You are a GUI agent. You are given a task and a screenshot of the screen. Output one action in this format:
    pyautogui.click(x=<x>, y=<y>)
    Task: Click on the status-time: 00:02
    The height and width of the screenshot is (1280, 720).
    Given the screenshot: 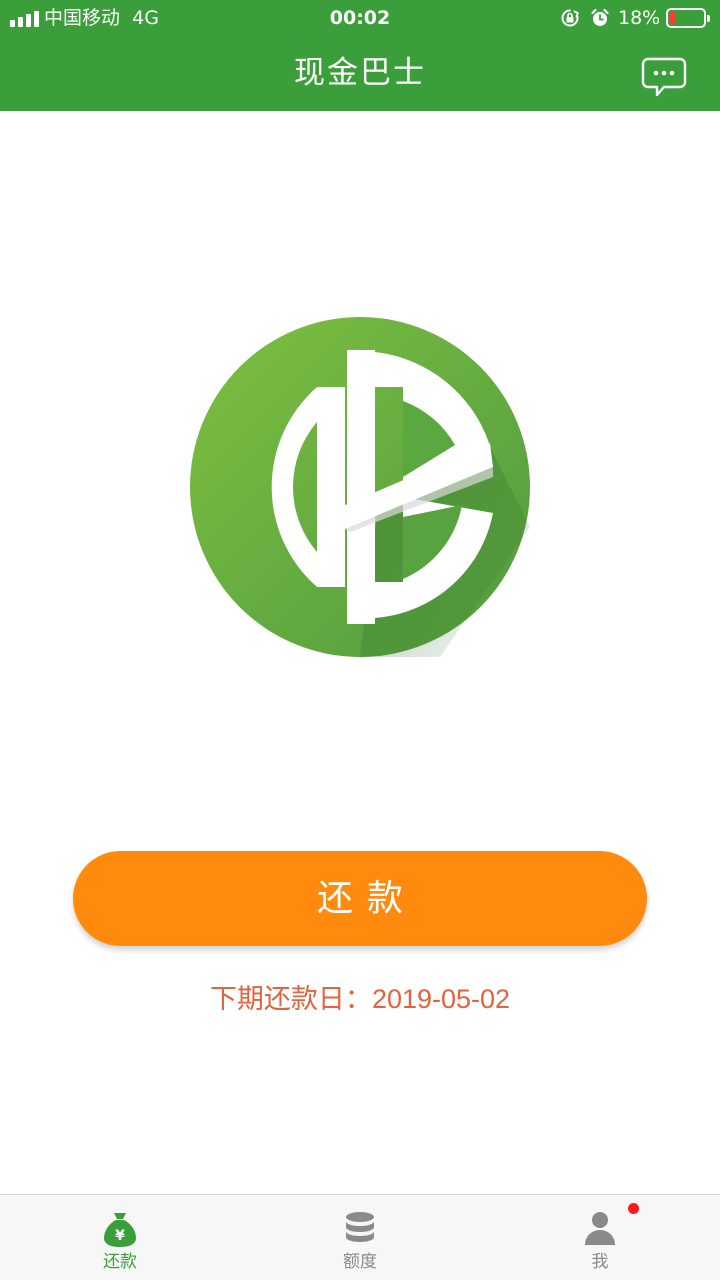 What is the action you would take?
    pyautogui.click(x=360, y=18)
    